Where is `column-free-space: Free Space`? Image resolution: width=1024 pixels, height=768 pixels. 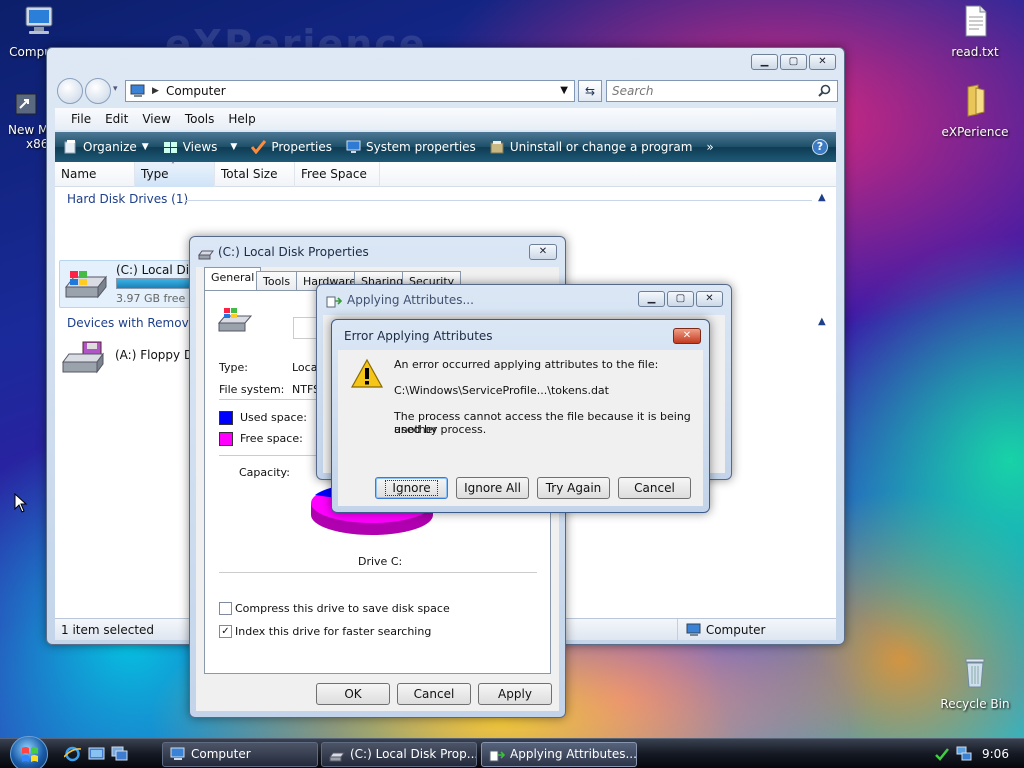
column-free-space: Free Space is located at coordinates (337, 174).